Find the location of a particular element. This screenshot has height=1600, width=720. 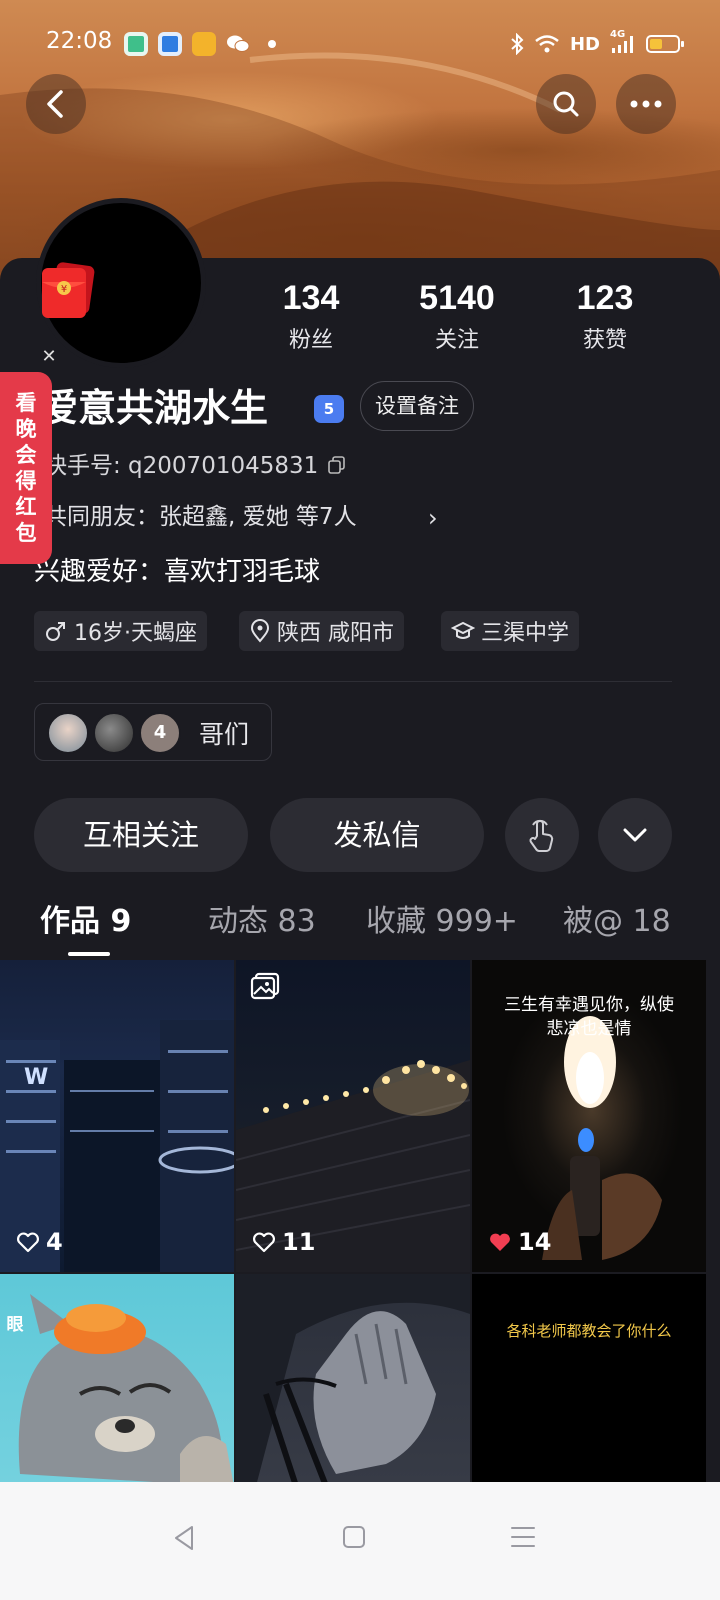

back-button is located at coordinates (56, 104).